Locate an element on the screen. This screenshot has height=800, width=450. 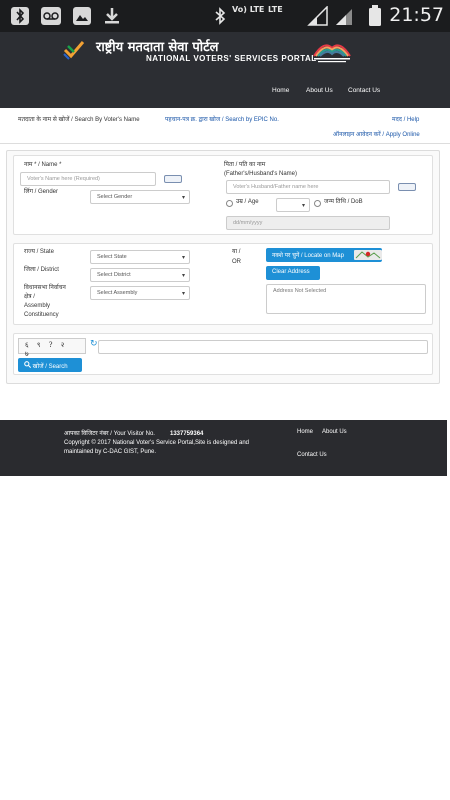
assembly-label-en-2: Constituency is located at coordinates (41, 315).